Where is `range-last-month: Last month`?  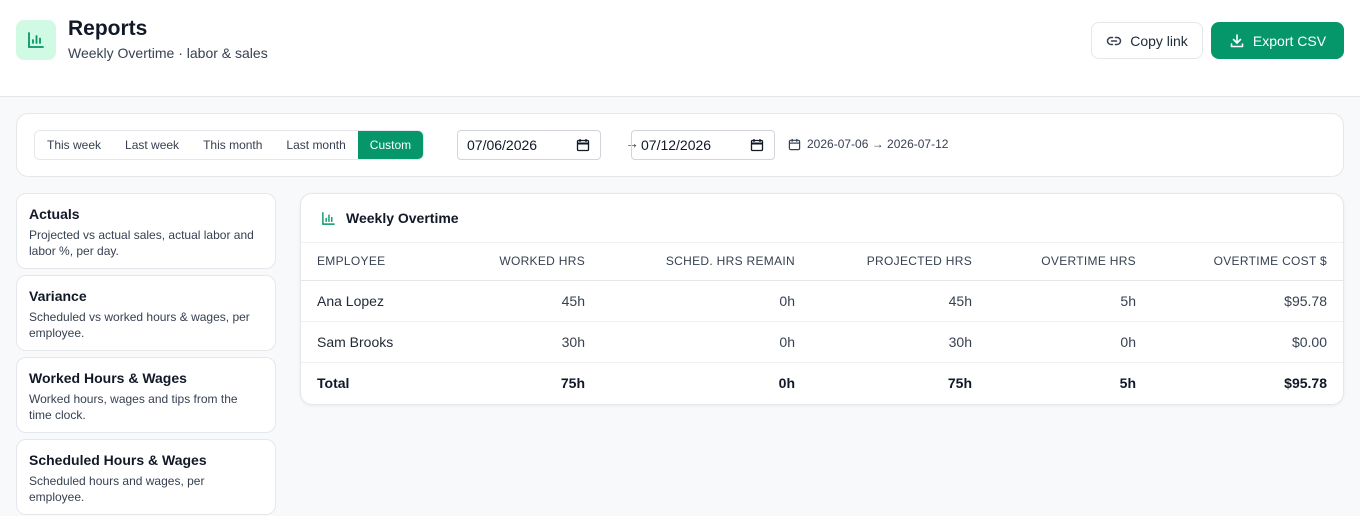 range-last-month: Last month is located at coordinates (316, 145).